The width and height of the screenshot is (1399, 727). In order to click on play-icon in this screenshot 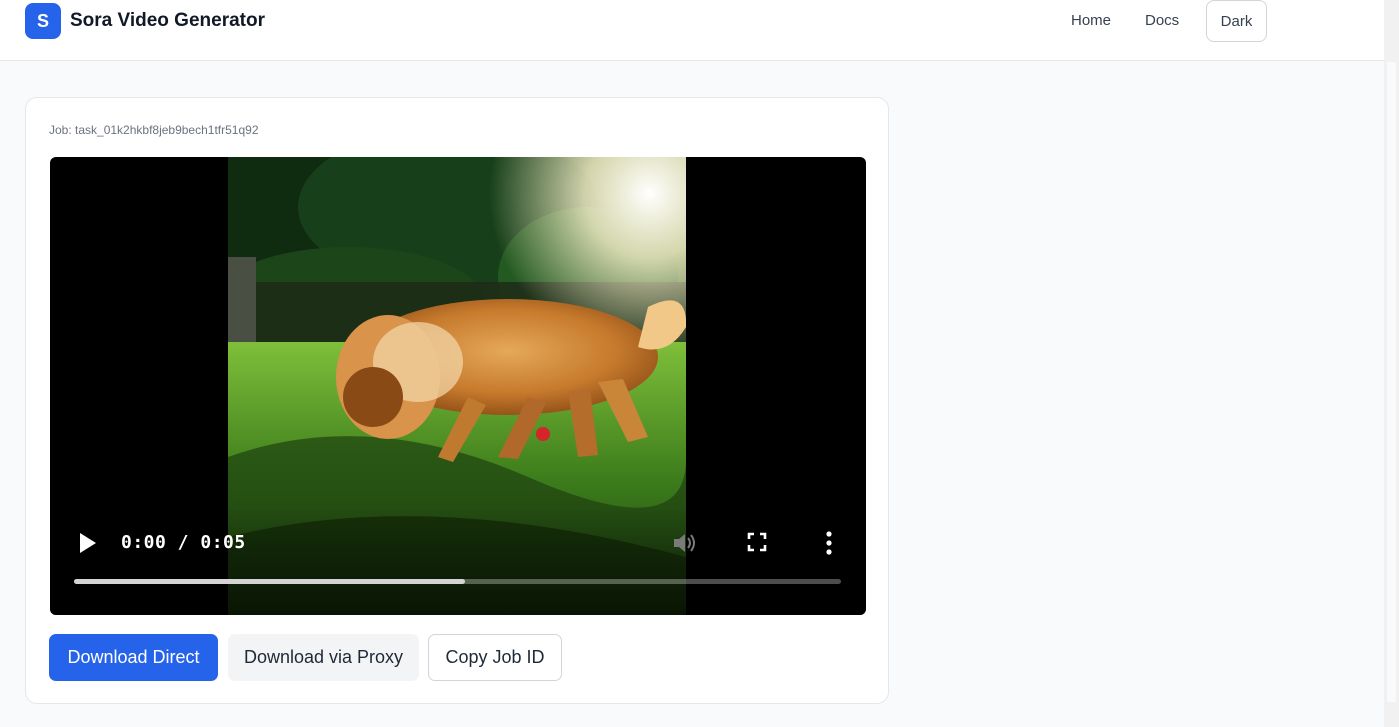, I will do `click(88, 543)`.